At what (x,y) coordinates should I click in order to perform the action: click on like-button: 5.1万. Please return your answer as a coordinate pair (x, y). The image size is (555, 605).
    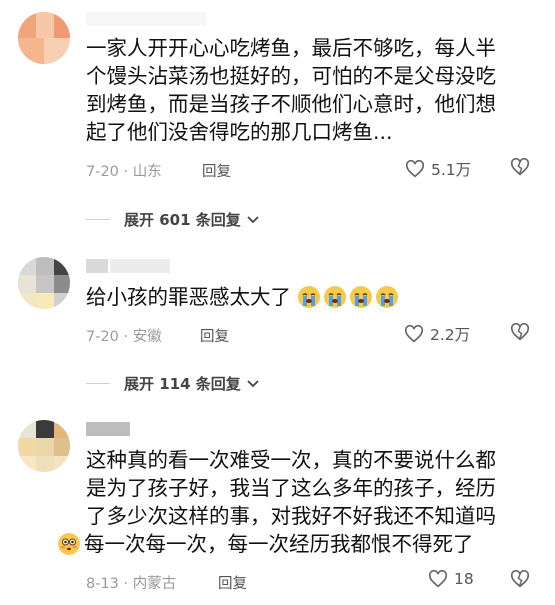
    Looking at the image, I should click on (438, 169).